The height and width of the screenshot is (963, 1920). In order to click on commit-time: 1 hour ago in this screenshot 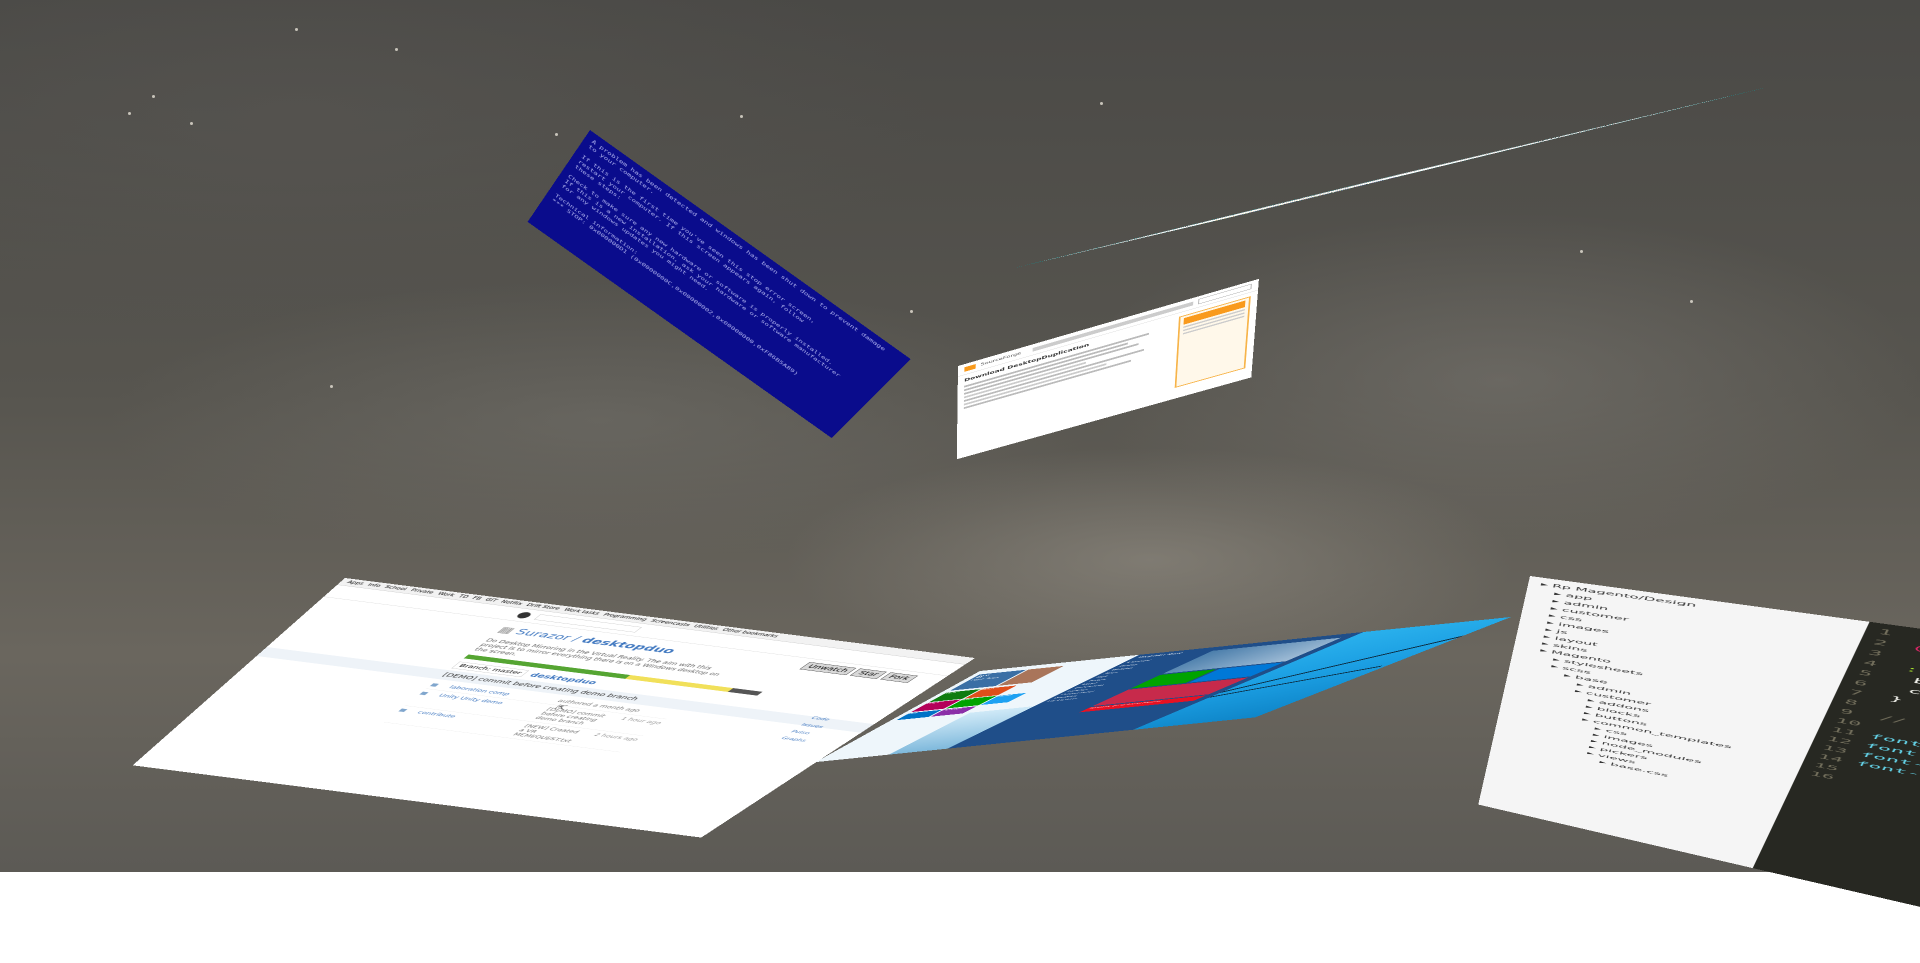, I will do `click(635, 725)`.